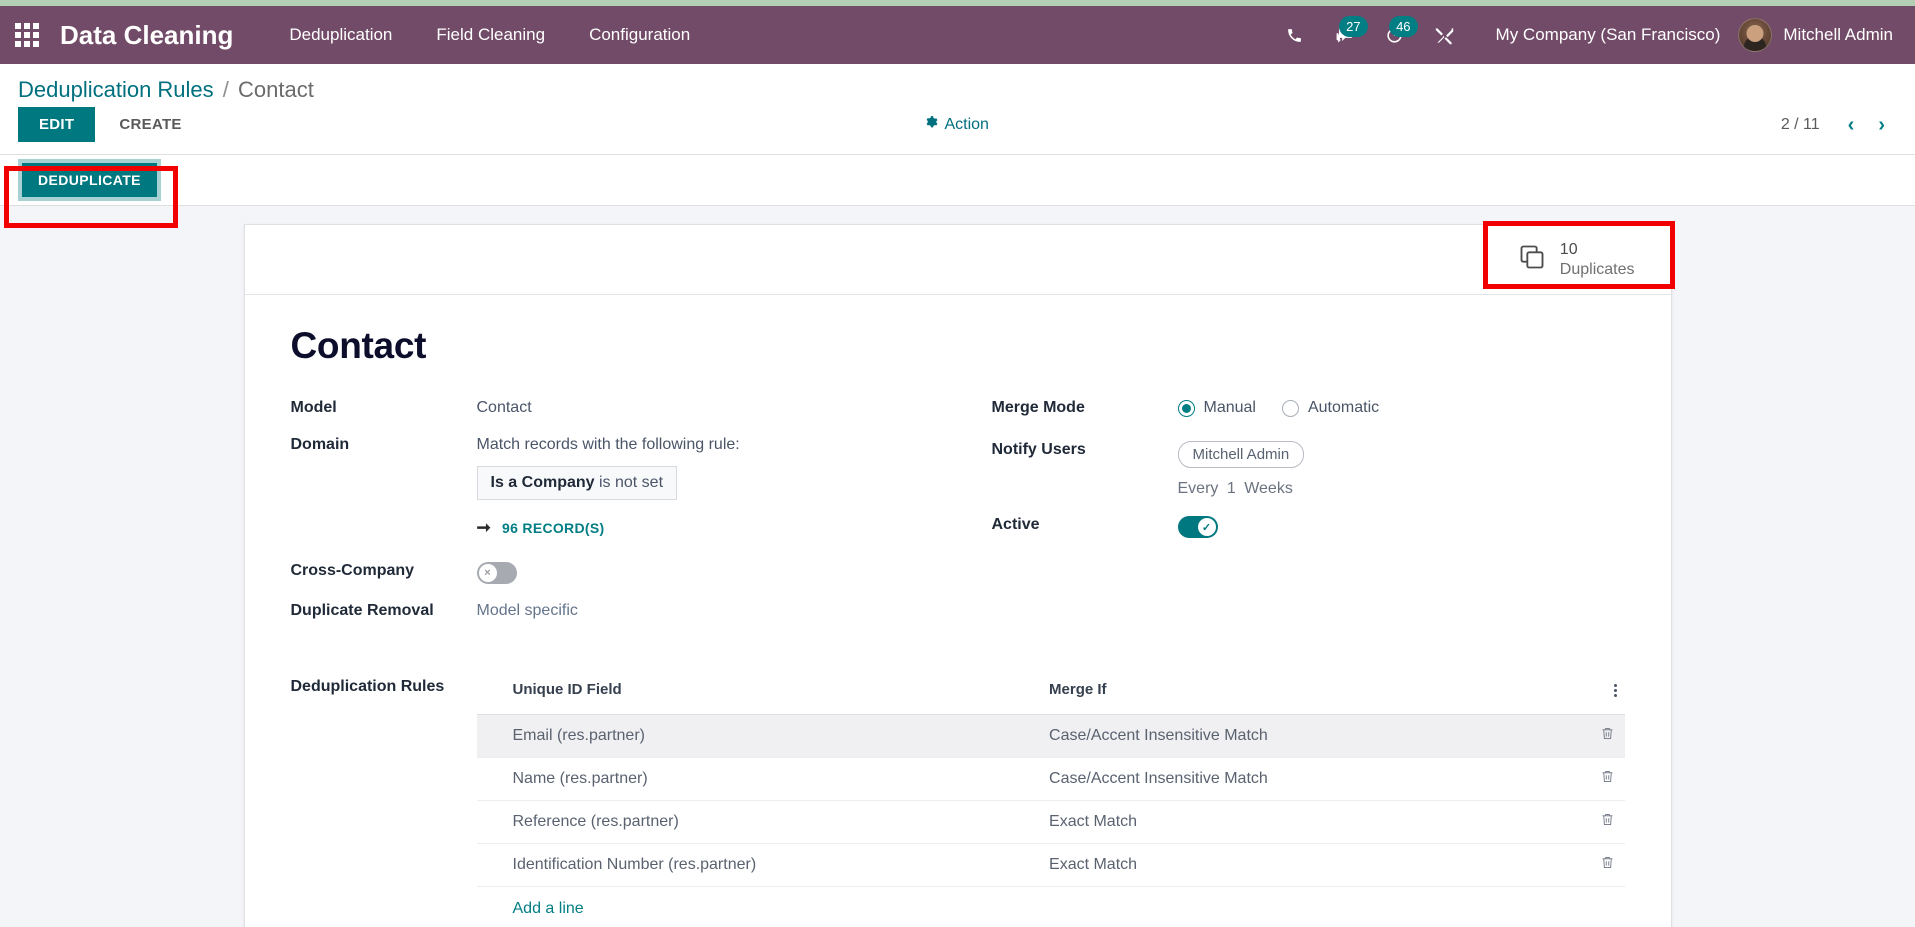 The height and width of the screenshot is (927, 1915). Describe the element at coordinates (116, 89) in the screenshot. I see `breadcrumb-root-link: Deduplication Rules` at that location.